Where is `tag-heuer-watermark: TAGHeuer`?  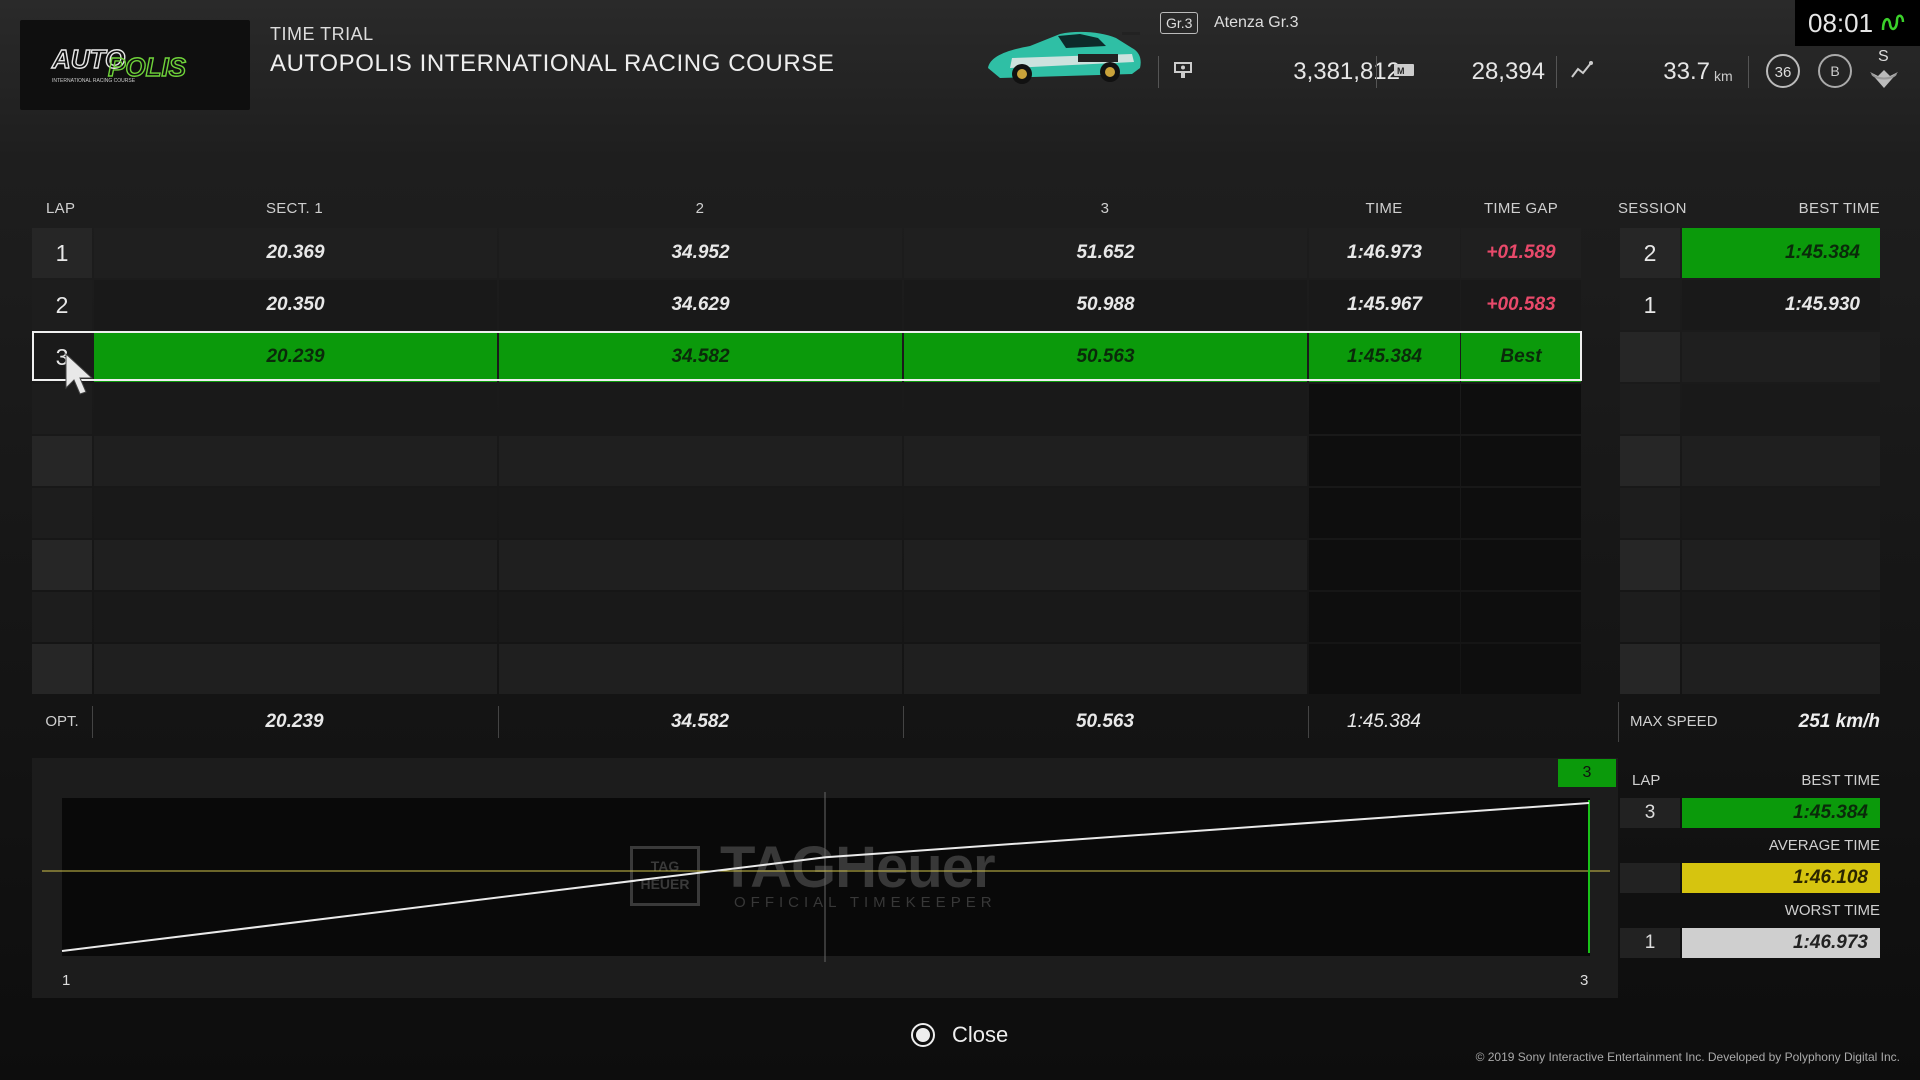 tag-heuer-watermark: TAGHeuer is located at coordinates (858, 867).